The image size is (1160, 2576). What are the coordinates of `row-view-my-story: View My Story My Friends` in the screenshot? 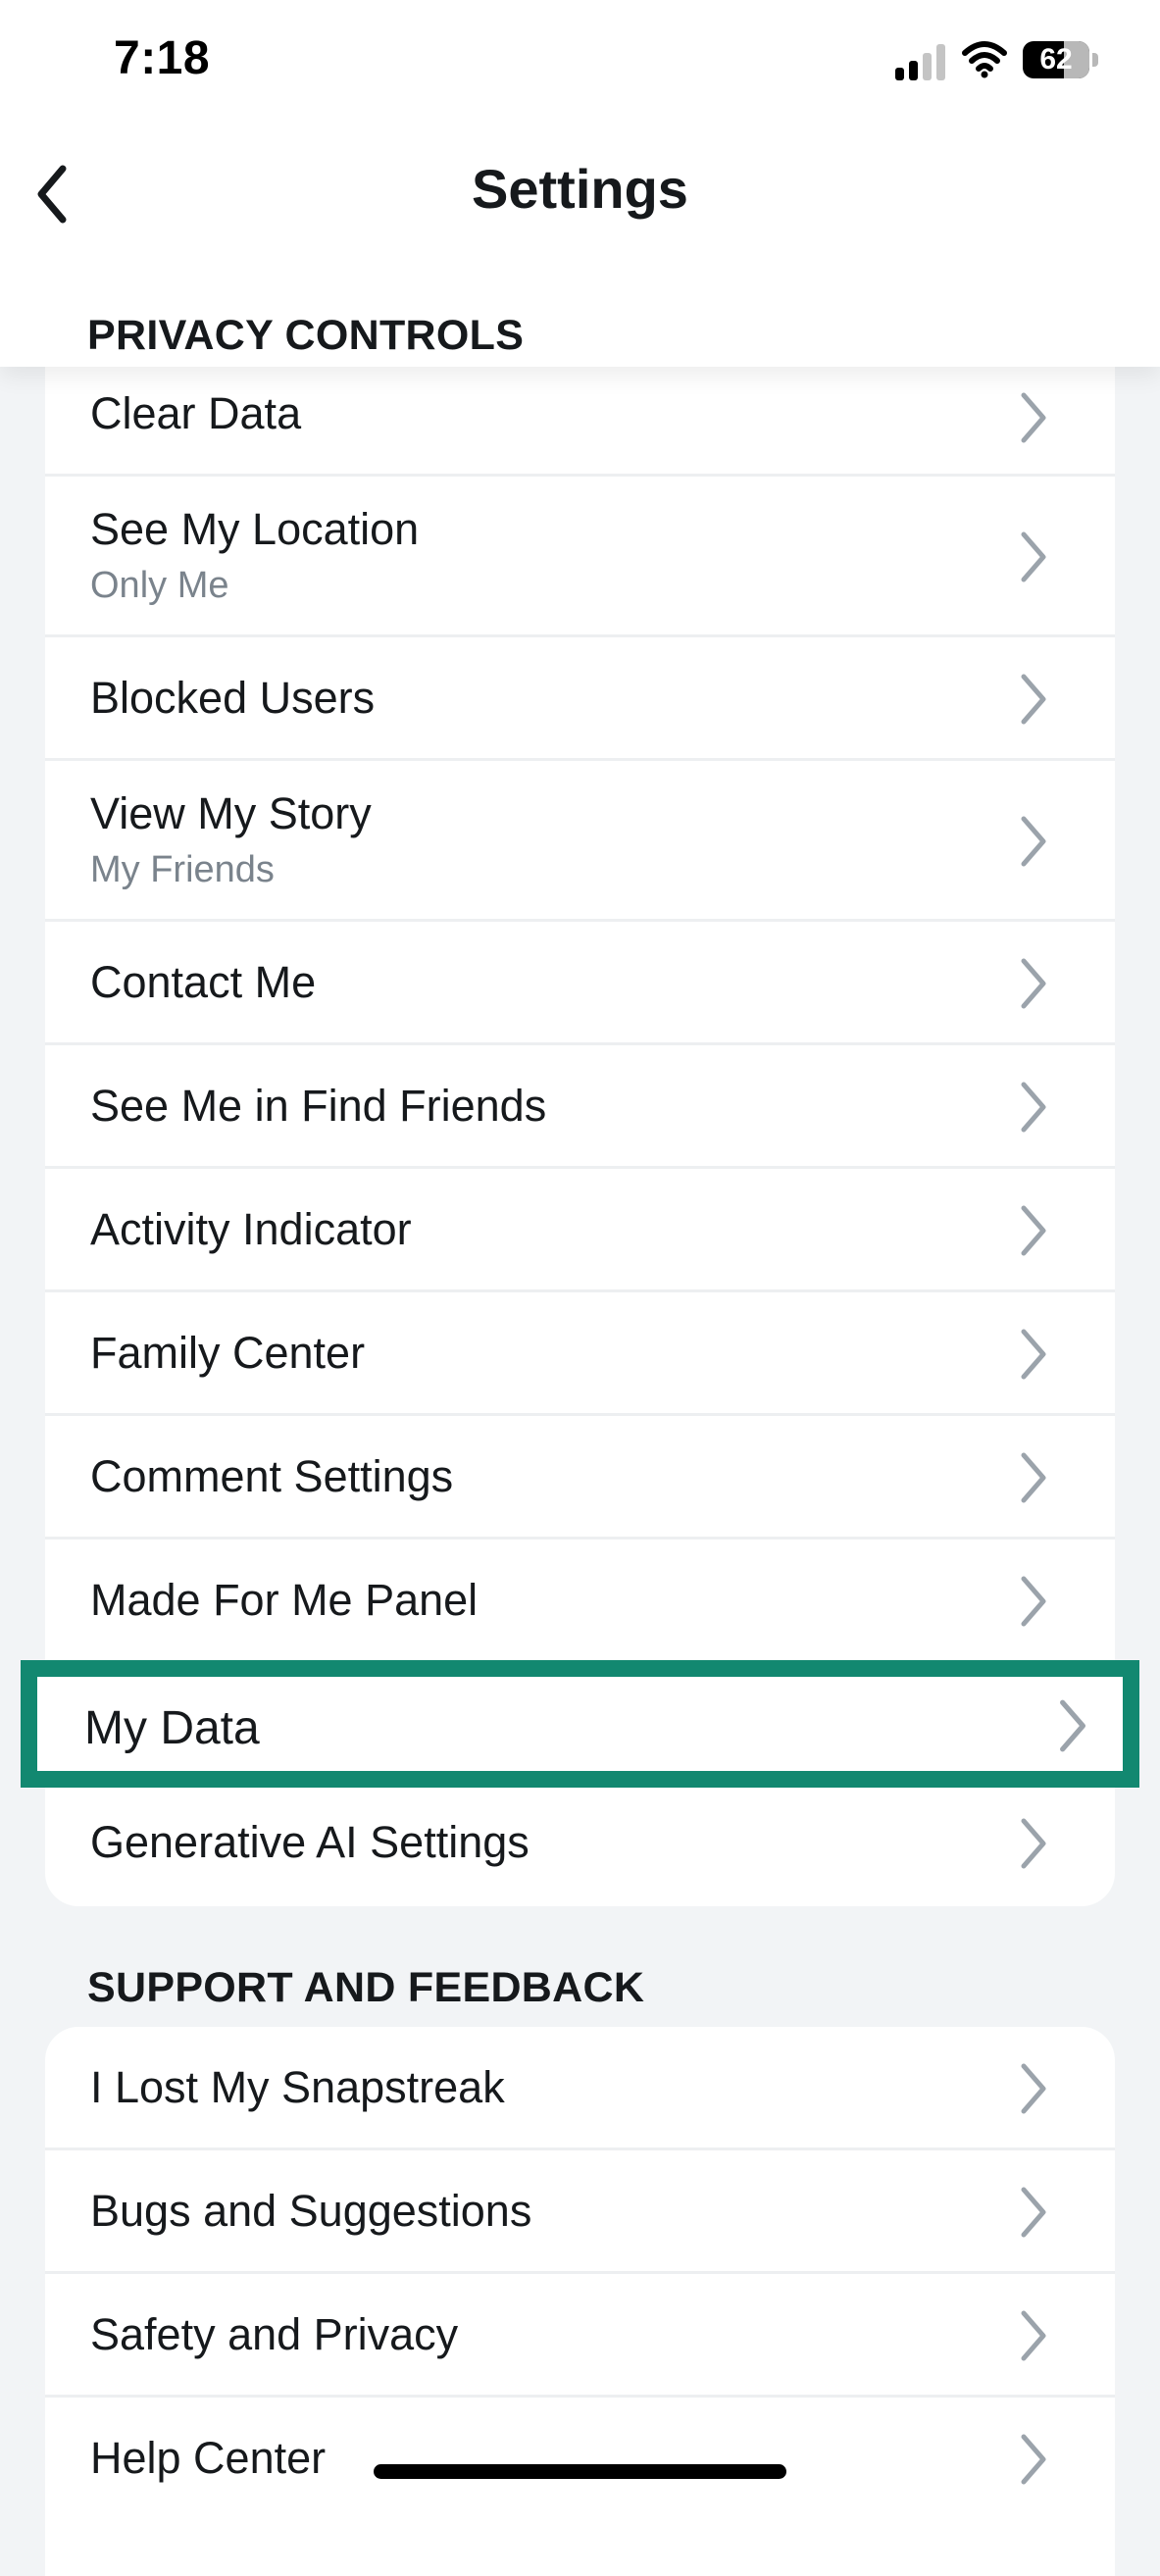 It's located at (580, 841).